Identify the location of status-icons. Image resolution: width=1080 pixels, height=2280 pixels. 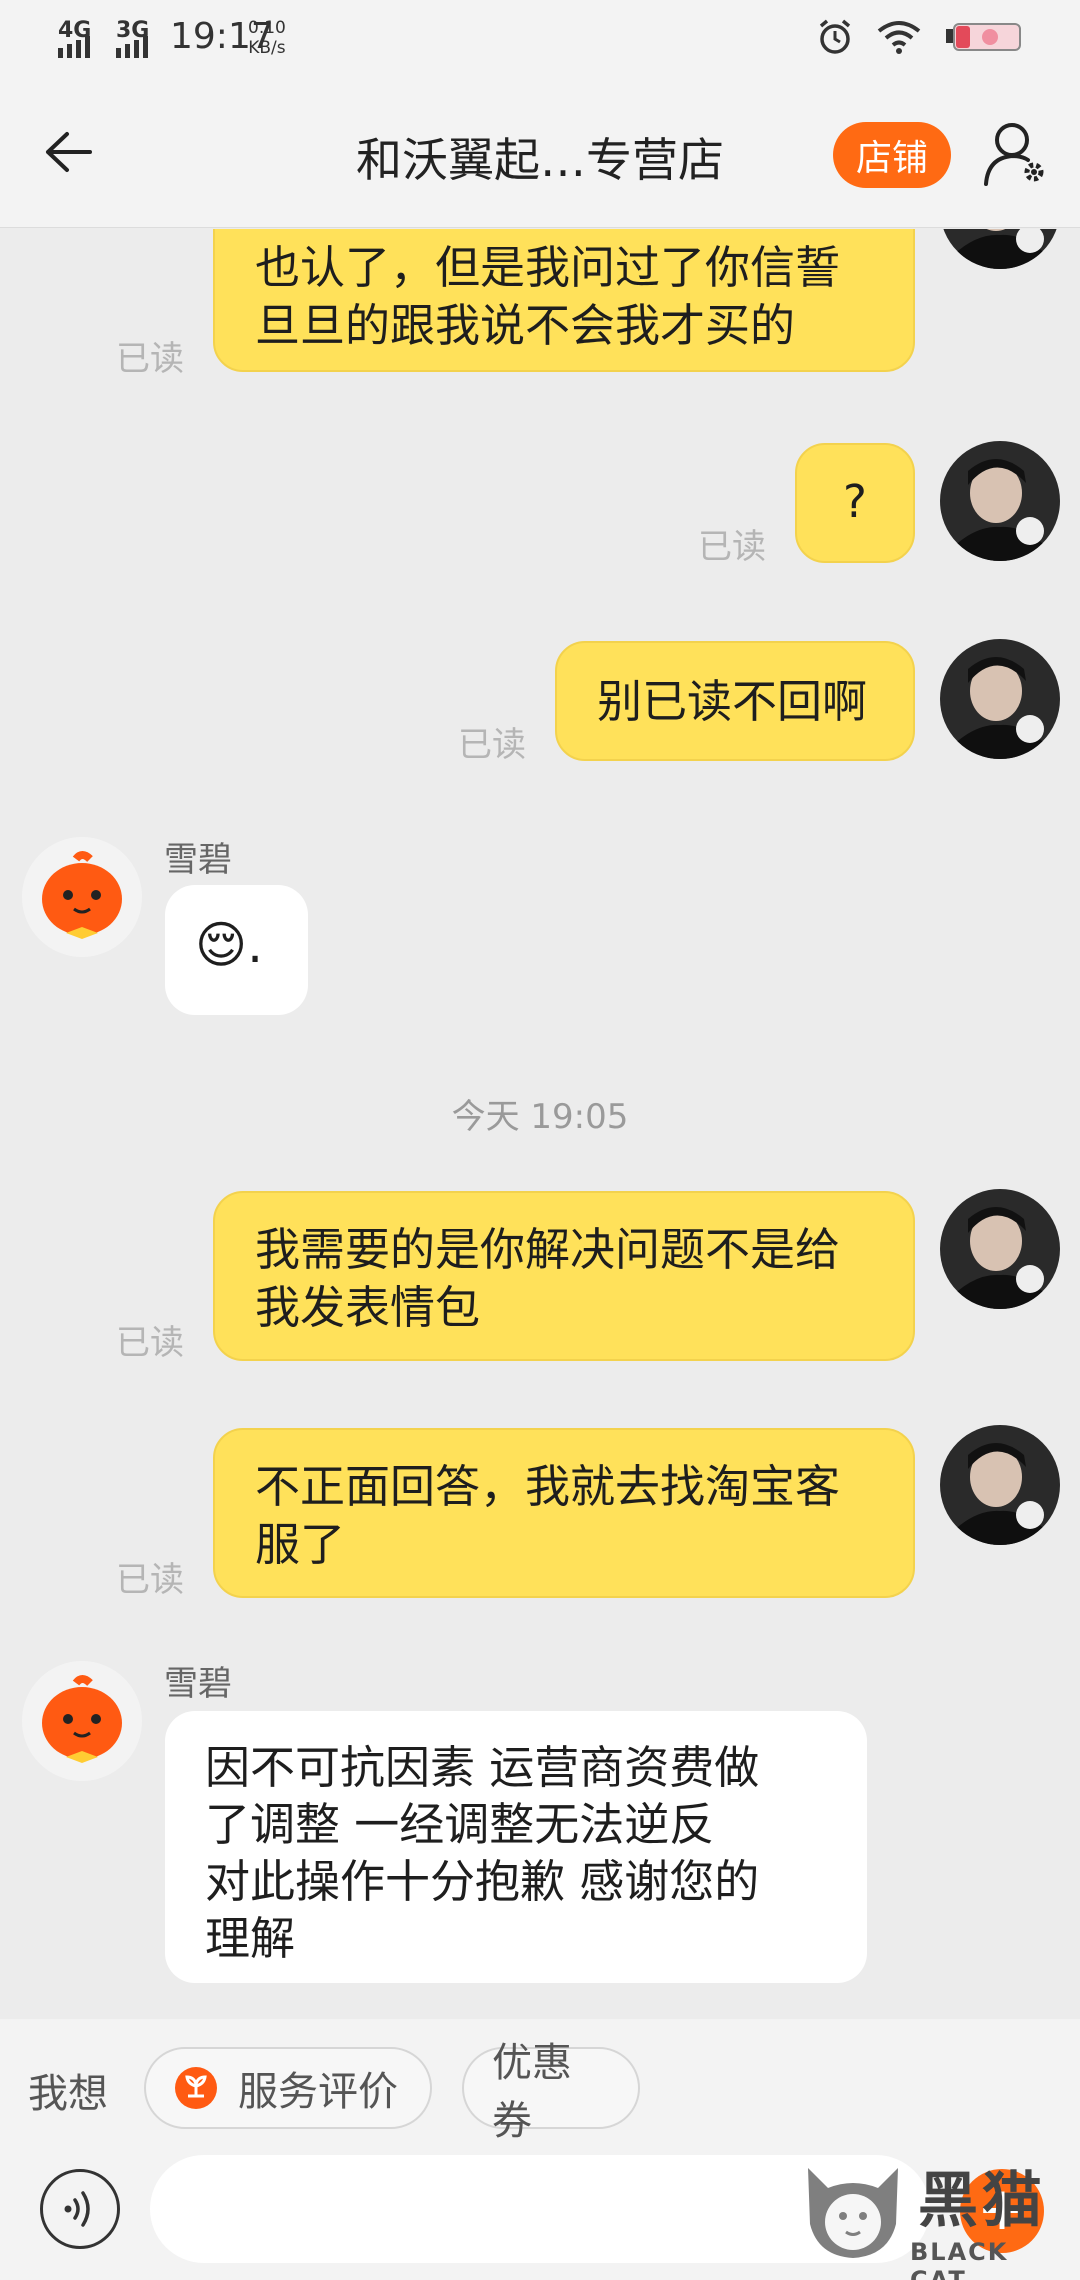
(920, 37).